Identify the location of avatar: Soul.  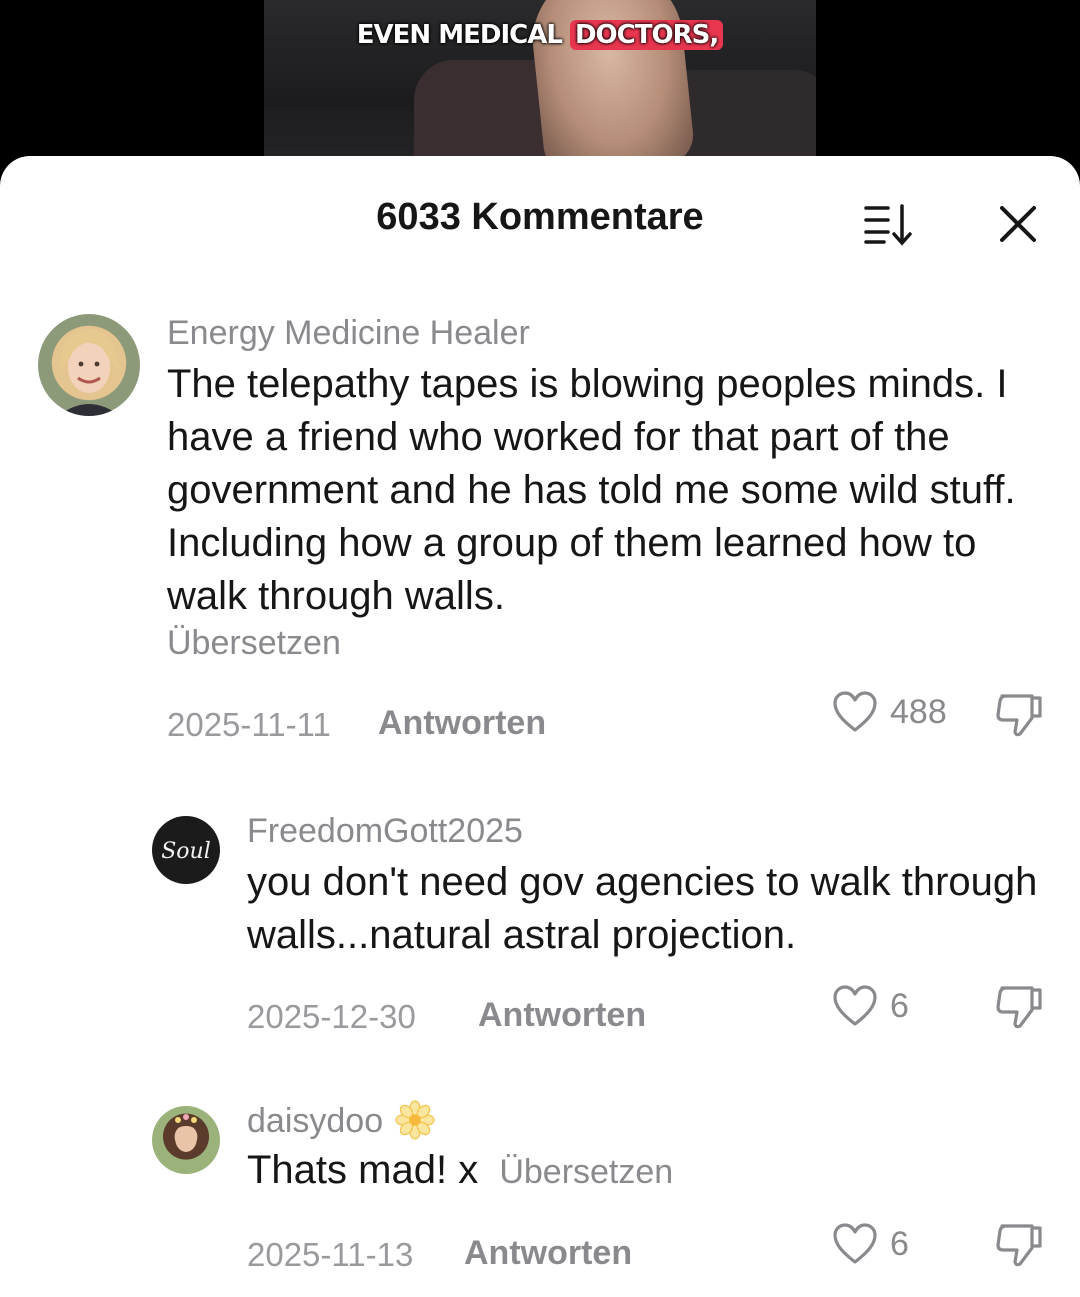
(186, 850).